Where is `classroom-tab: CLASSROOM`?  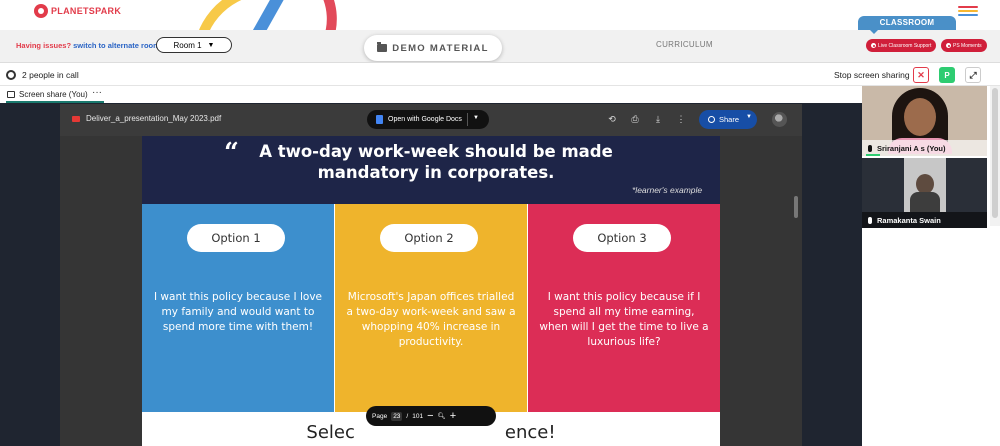 classroom-tab: CLASSROOM is located at coordinates (907, 25).